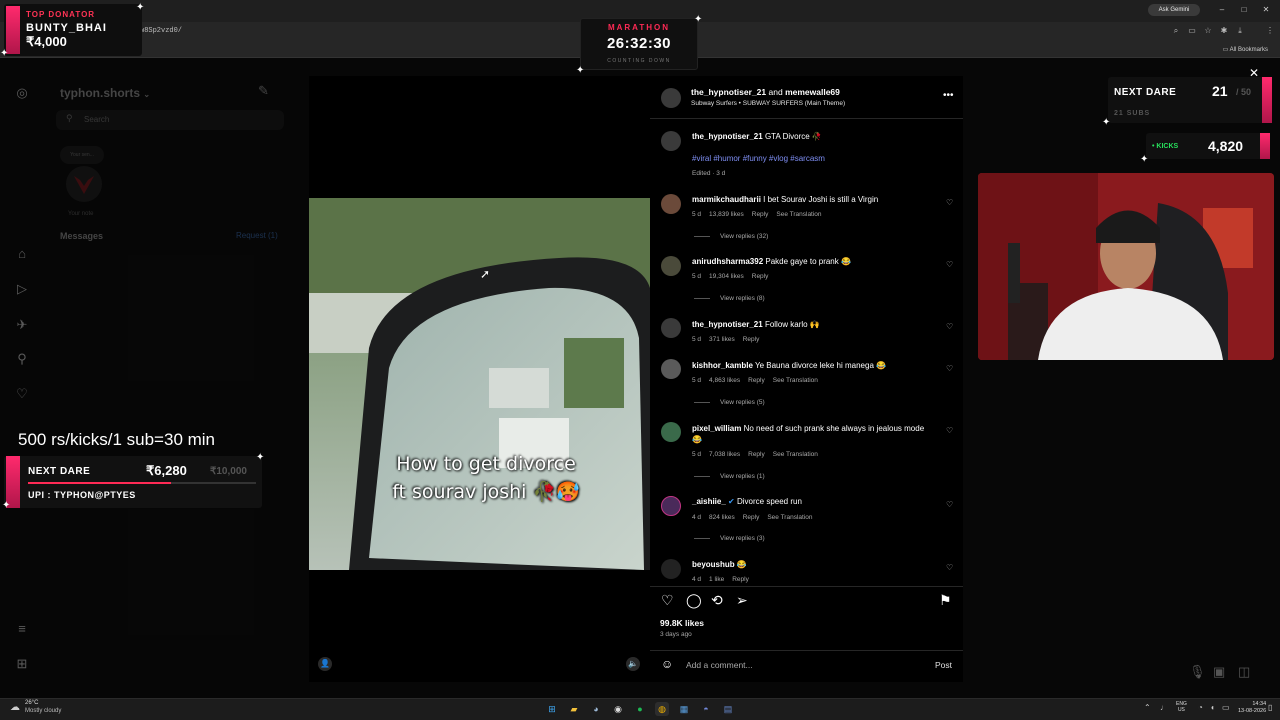 The height and width of the screenshot is (720, 1280). I want to click on file-explorer-icon: ▰, so click(574, 709).